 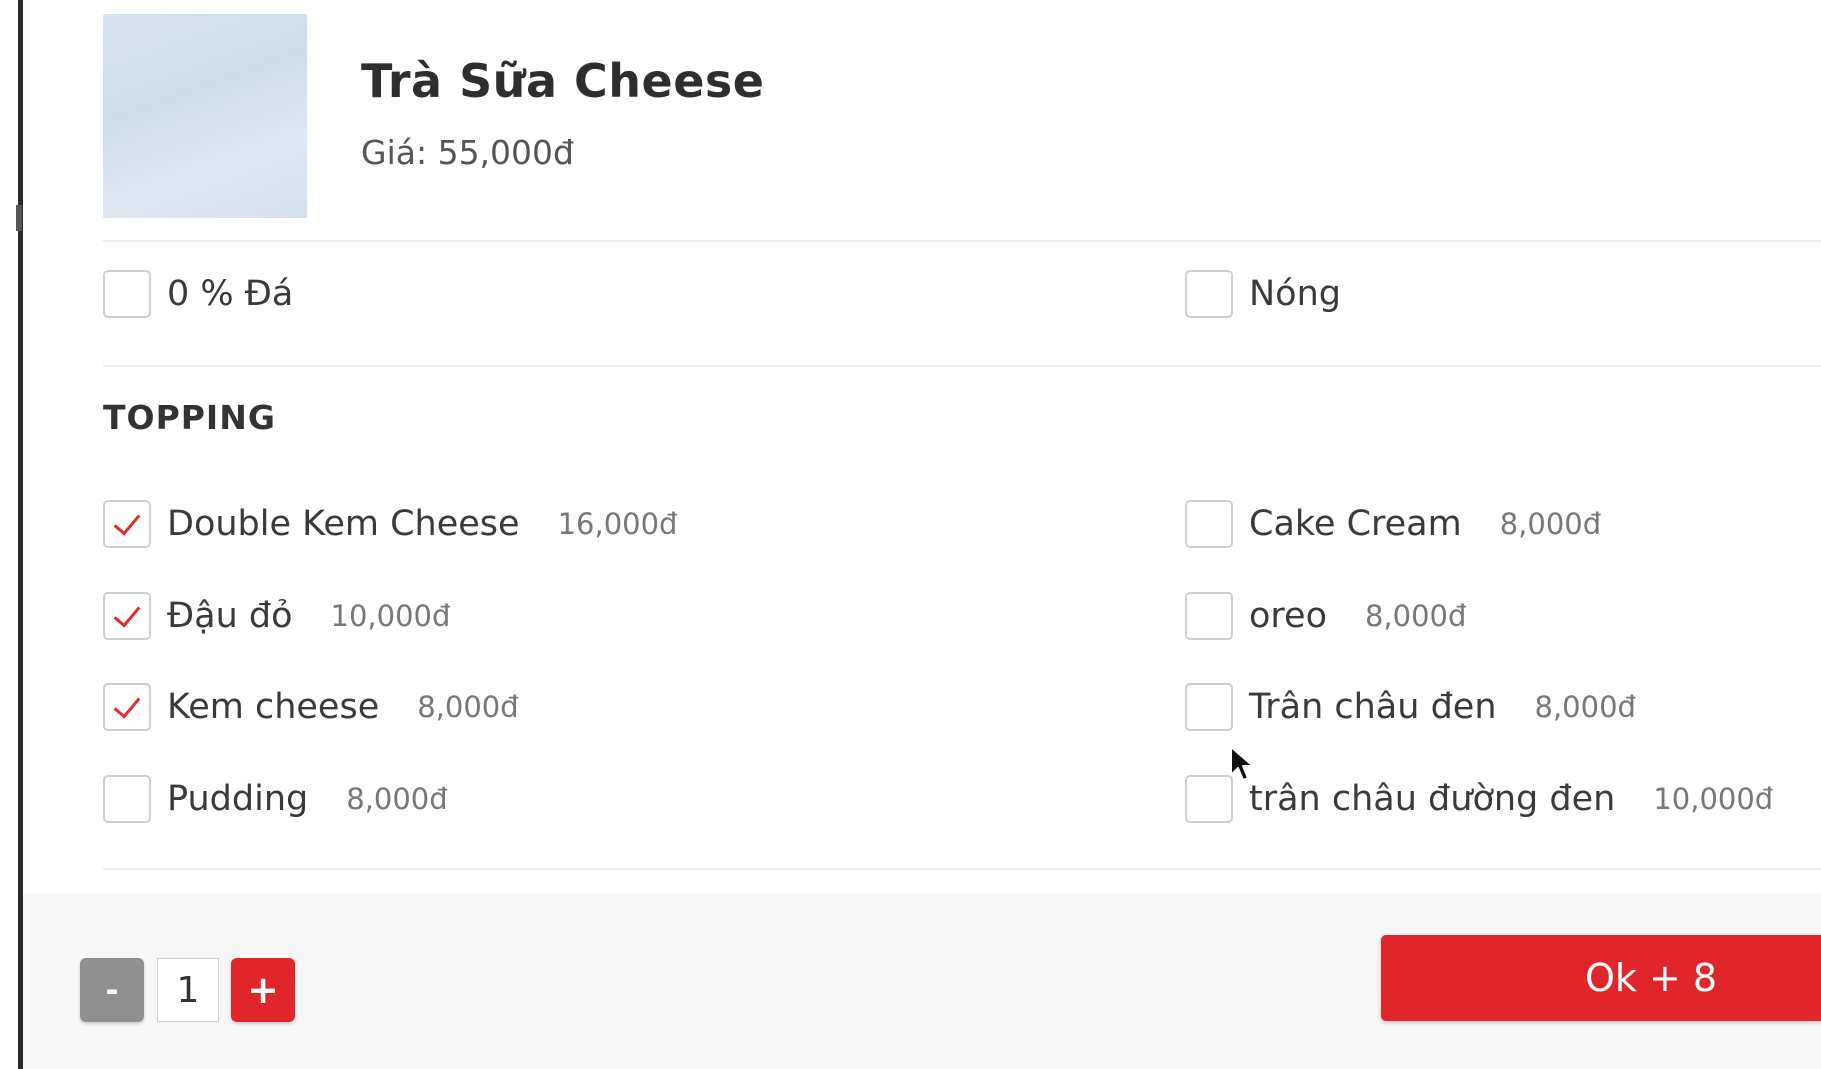 I want to click on mouse-cursor-icon, so click(x=1242, y=763).